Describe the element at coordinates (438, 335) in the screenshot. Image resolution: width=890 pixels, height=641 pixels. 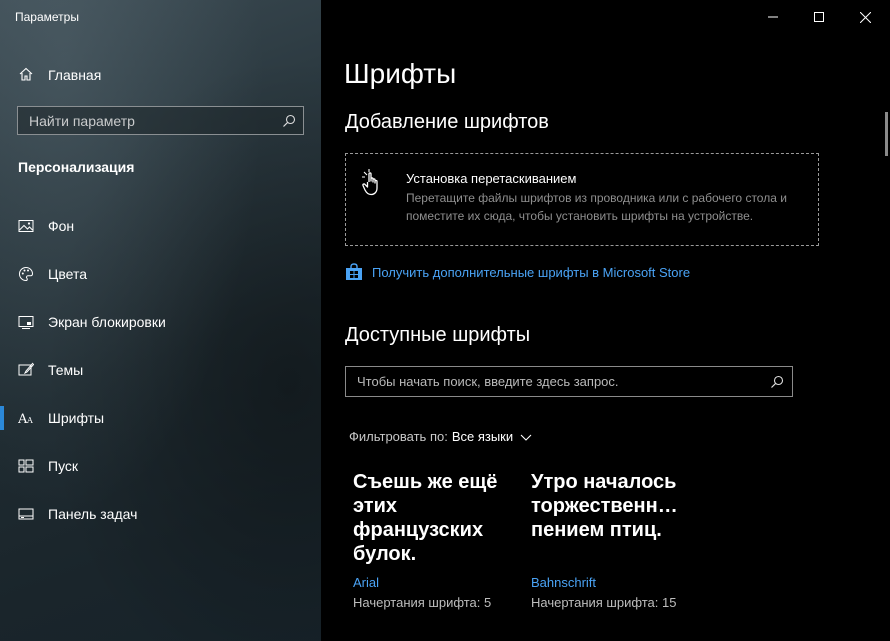
I see `available-fonts-heading: Доступные шрифты` at that location.